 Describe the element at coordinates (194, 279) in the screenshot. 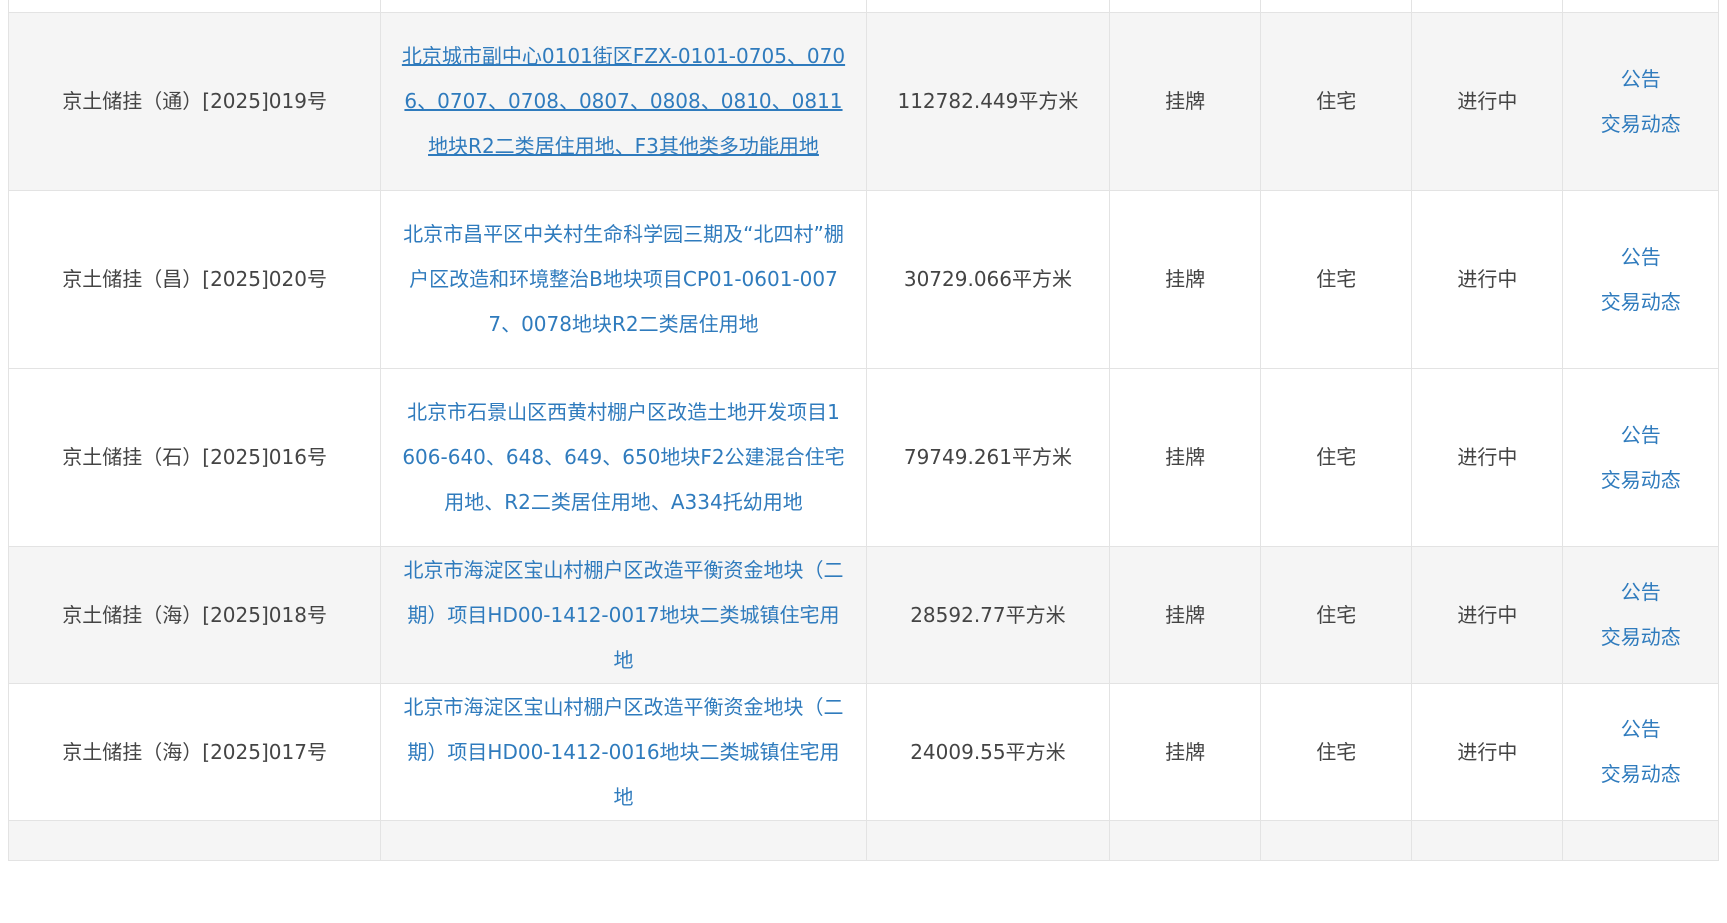

I see `land-code: 京土储挂（昌）[2025]020号` at that location.